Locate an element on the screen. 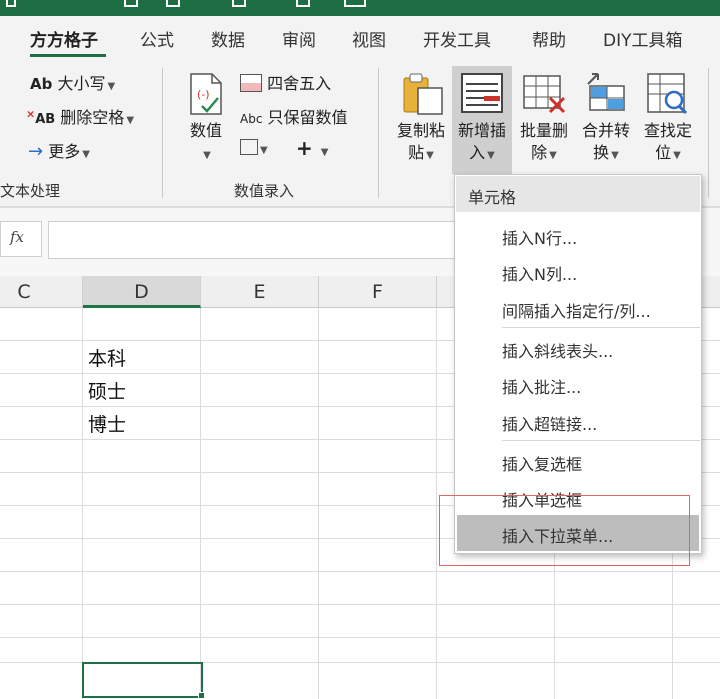 This screenshot has width=720, height=699. arrow-right-icon: → is located at coordinates (36, 151).